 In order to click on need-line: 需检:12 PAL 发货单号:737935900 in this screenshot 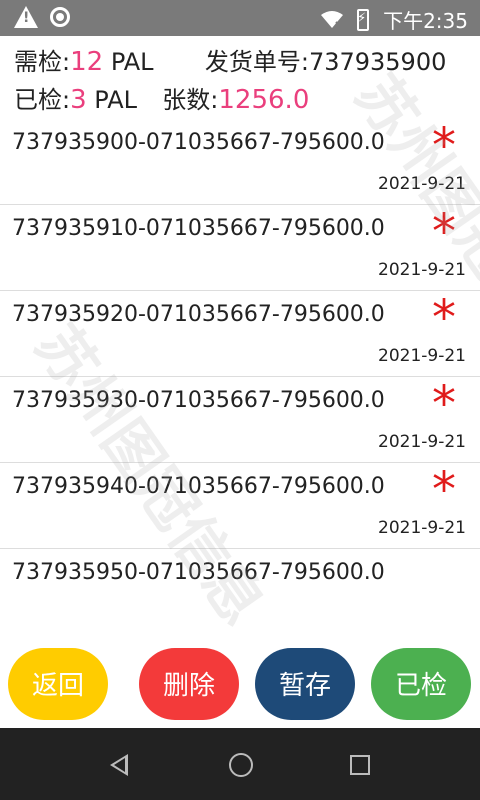, I will do `click(230, 59)`.